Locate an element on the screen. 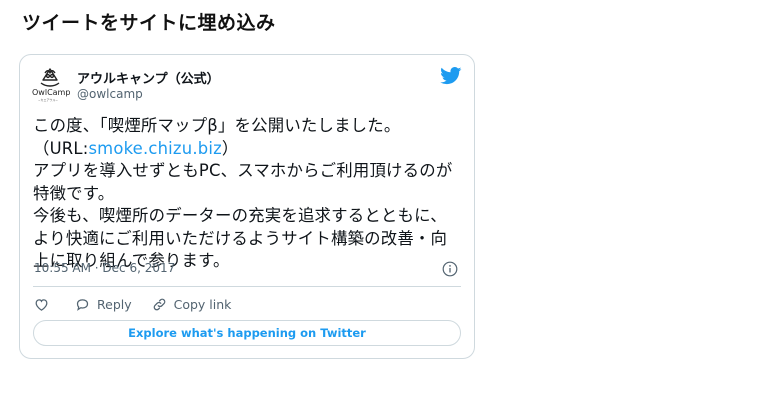 Image resolution: width=768 pixels, height=409 pixels. tweet-actions: Reply Copy link is located at coordinates (132, 304).